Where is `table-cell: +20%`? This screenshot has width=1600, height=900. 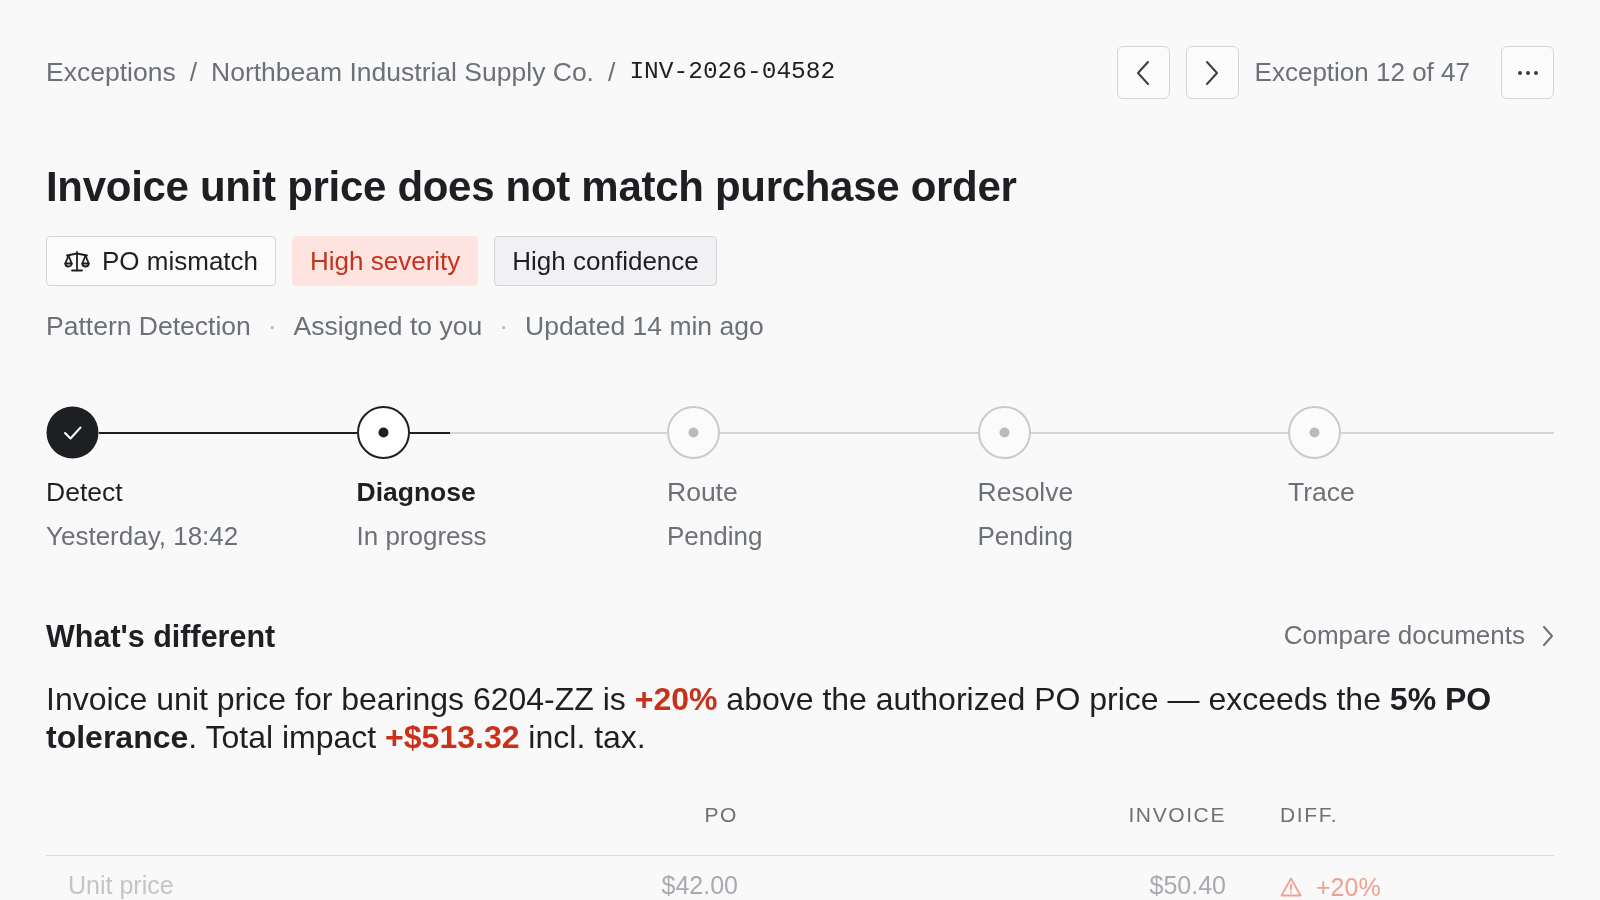 table-cell: +20% is located at coordinates (1348, 886).